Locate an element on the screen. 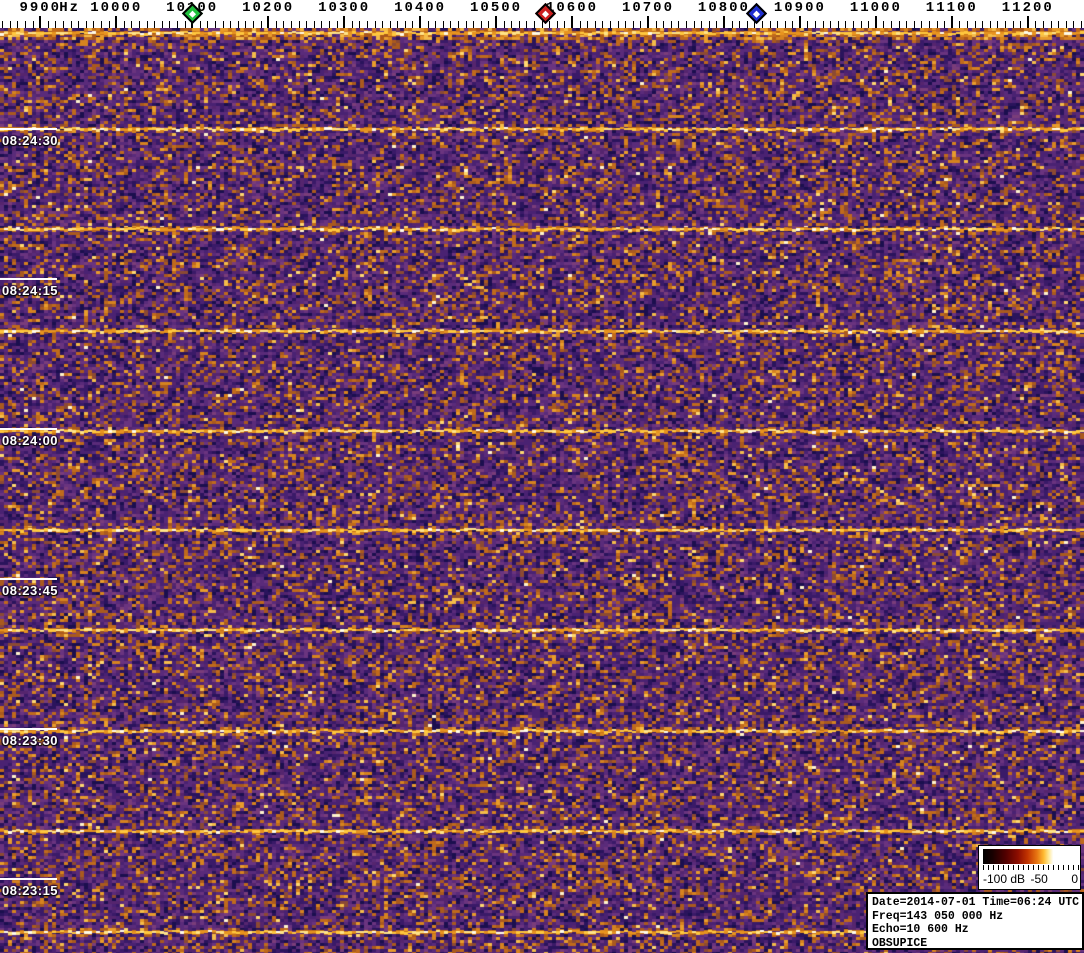  colorbar-legend: -100 dB -50 0 is located at coordinates (1029, 867).